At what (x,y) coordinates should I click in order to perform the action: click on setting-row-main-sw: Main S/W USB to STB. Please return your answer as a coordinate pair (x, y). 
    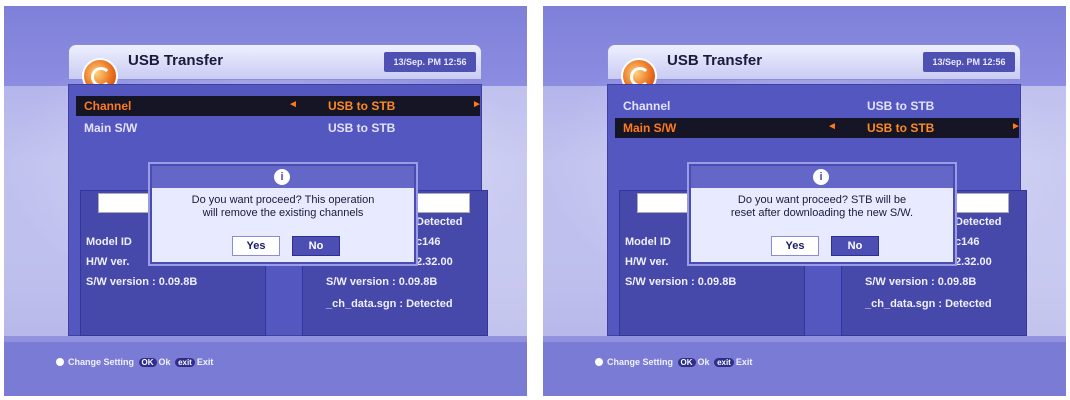
    Looking at the image, I should click on (278, 128).